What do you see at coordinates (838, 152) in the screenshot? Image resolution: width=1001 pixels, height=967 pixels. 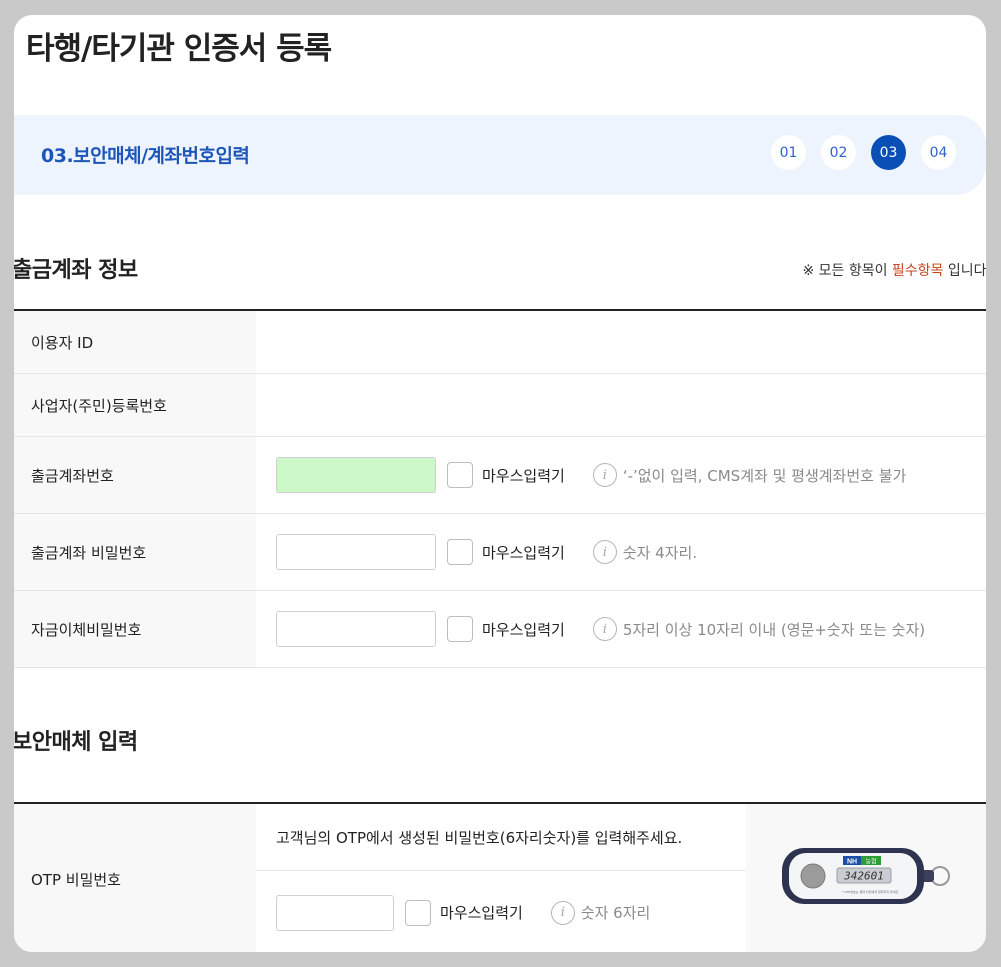 I see `step-2: 02` at bounding box center [838, 152].